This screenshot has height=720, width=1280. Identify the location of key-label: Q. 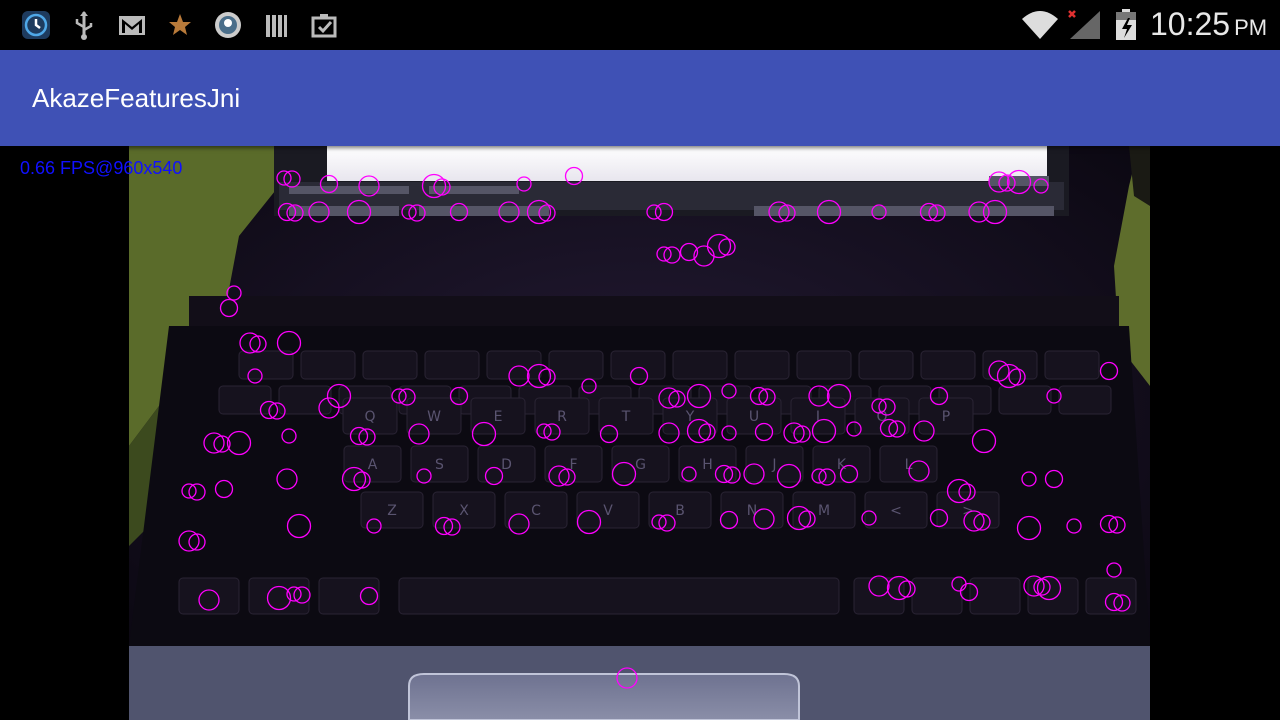
(369, 417).